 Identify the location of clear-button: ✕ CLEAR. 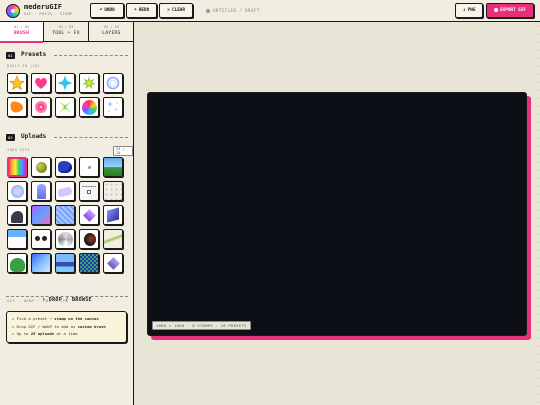
(176, 10).